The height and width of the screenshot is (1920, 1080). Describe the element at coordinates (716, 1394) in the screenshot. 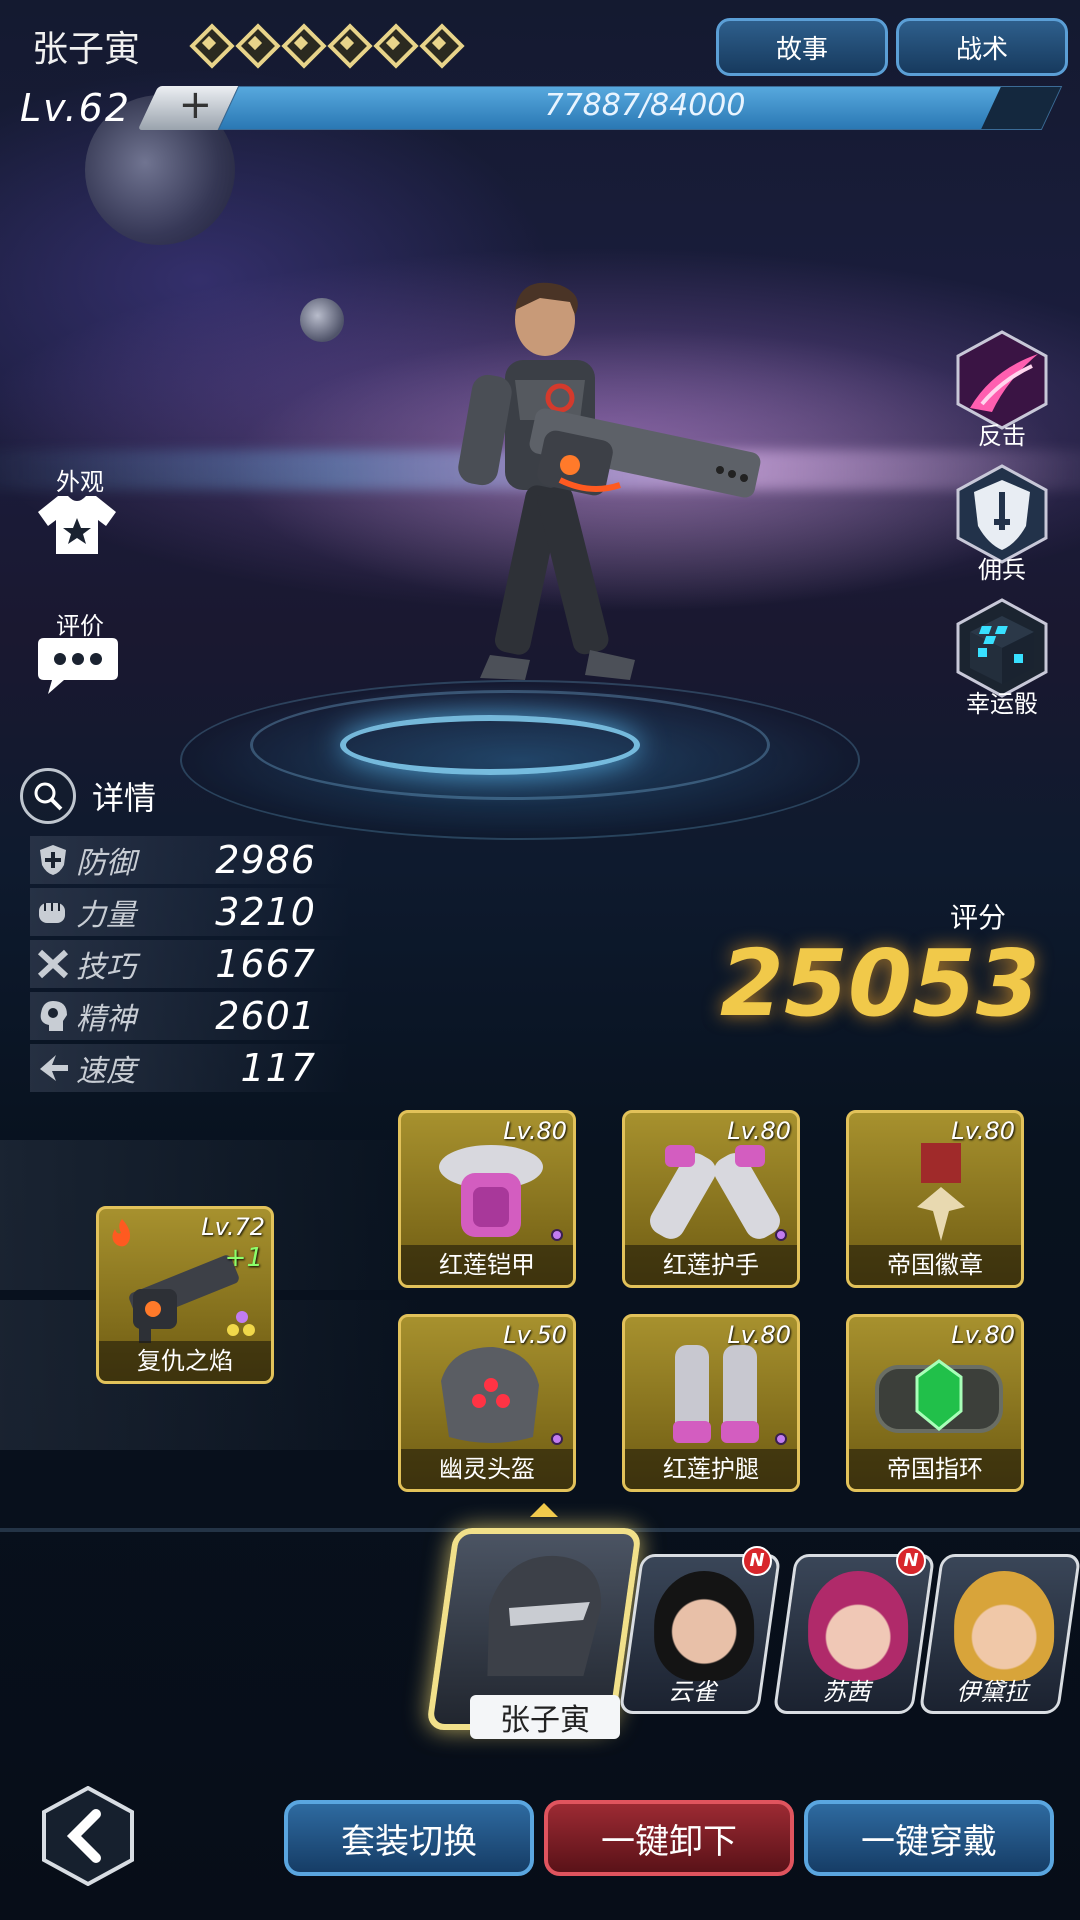

I see `greaves-icon` at that location.